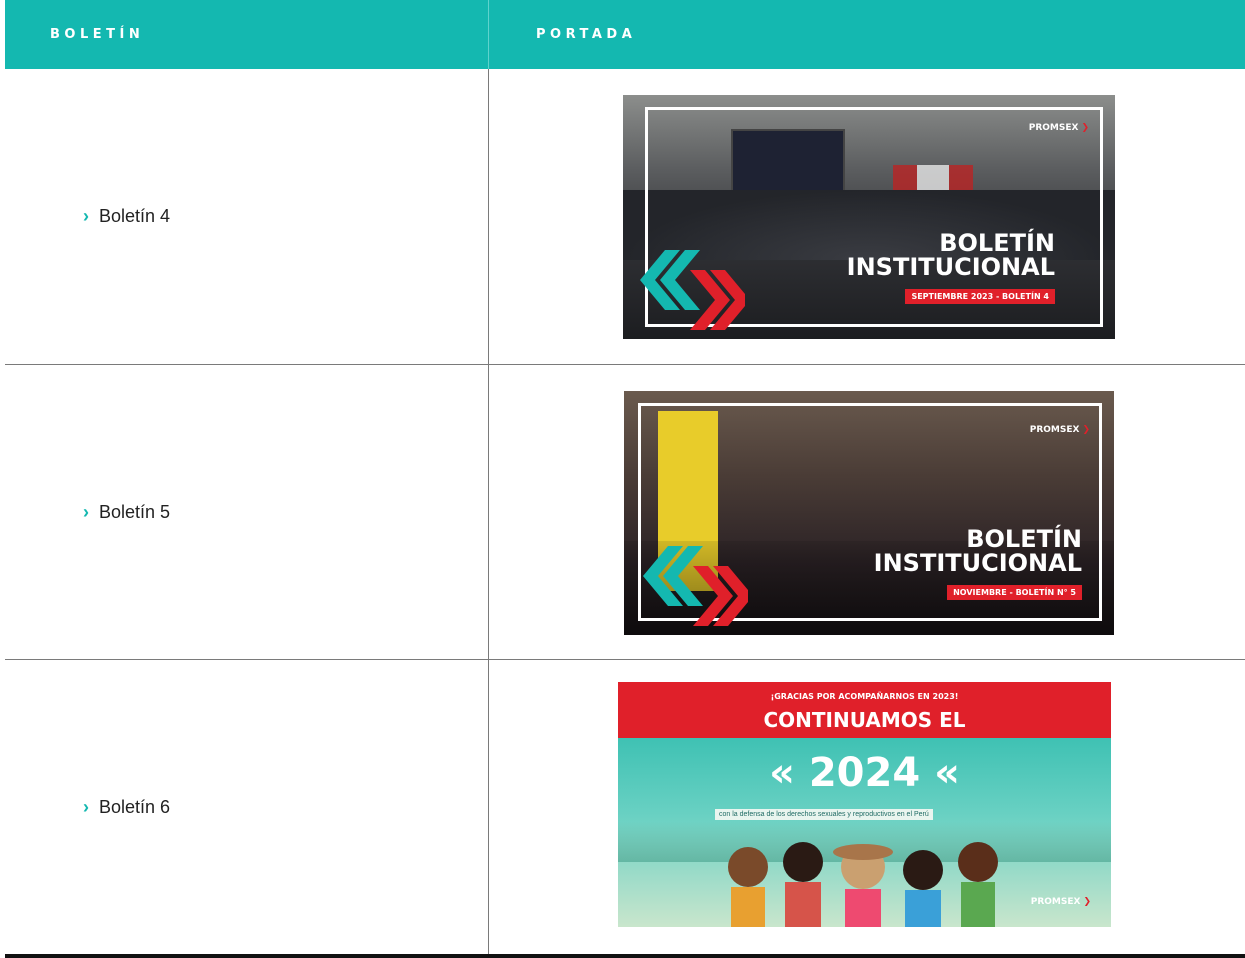  I want to click on cover-subtitle: SEPTIEMBRE 2023 - BOLETÍN 4, so click(980, 296).